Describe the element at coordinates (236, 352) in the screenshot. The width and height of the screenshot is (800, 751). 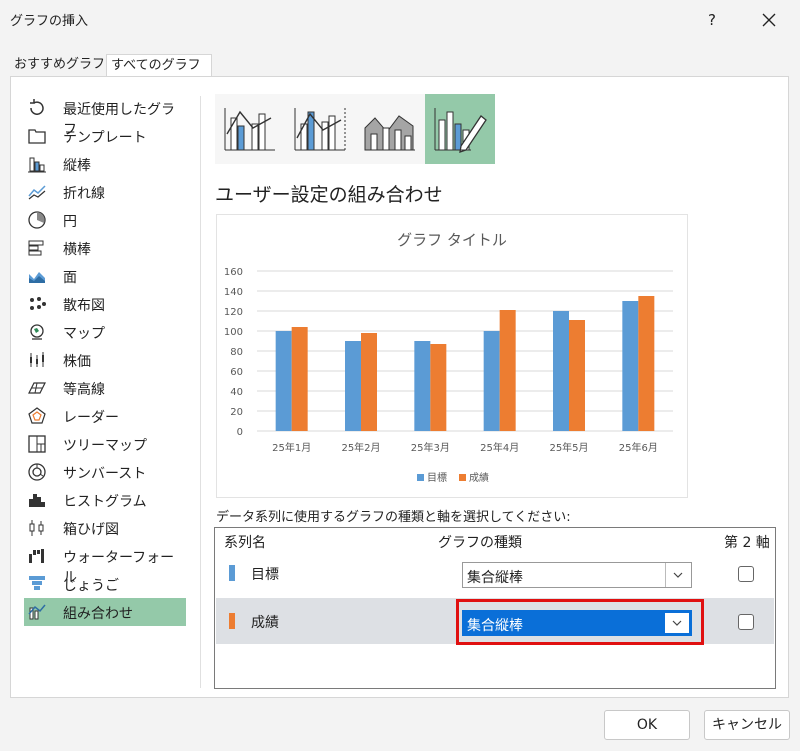
I see `y-tick-label: 80` at that location.